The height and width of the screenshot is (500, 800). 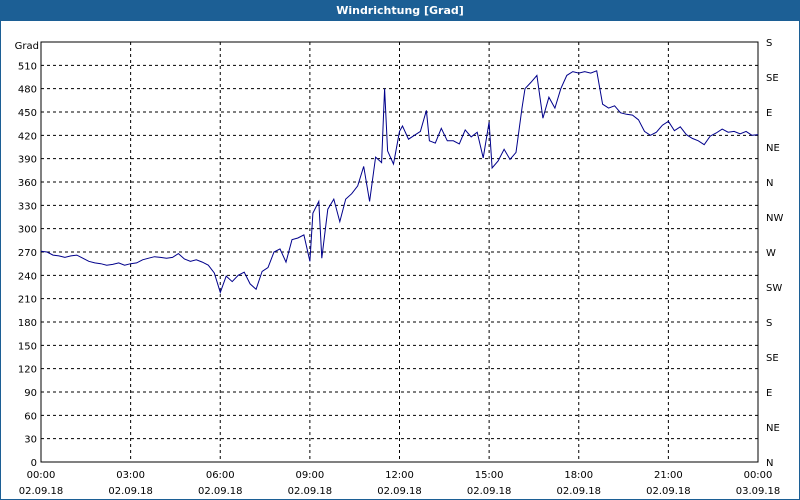 What do you see at coordinates (758, 491) in the screenshot?
I see `x-tick-date: 03.09.18` at bounding box center [758, 491].